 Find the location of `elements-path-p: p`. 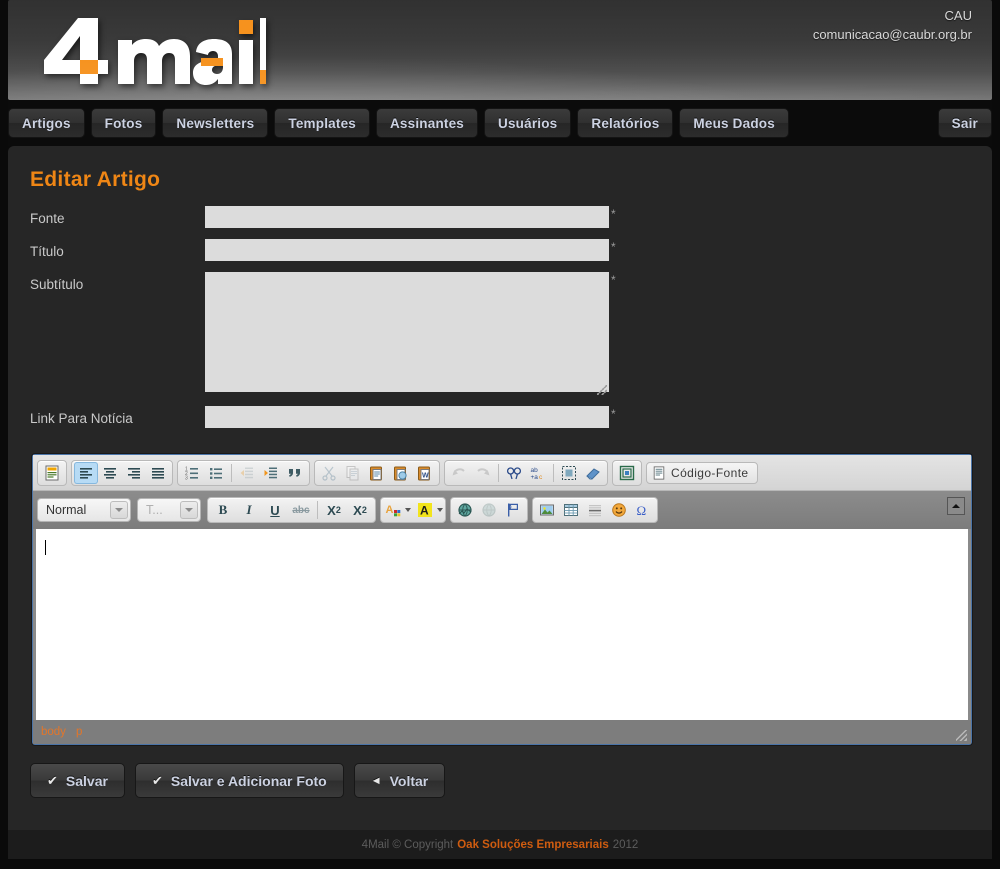

elements-path-p: p is located at coordinates (79, 732).